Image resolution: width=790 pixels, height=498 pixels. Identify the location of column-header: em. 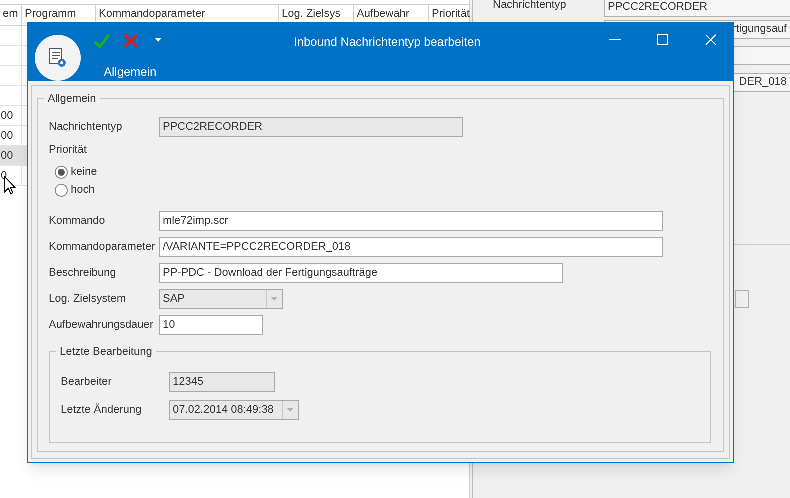
(10, 14).